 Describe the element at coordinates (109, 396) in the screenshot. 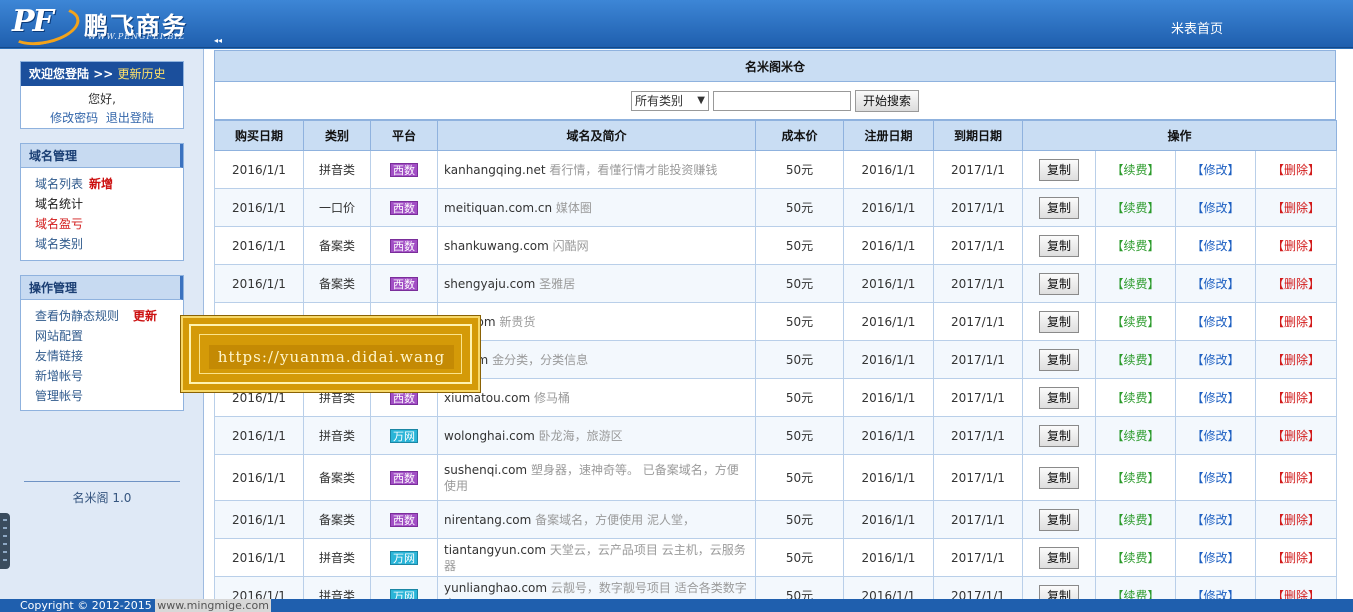

I see `sidebar-item-manage-accounts: 管理帐号` at that location.